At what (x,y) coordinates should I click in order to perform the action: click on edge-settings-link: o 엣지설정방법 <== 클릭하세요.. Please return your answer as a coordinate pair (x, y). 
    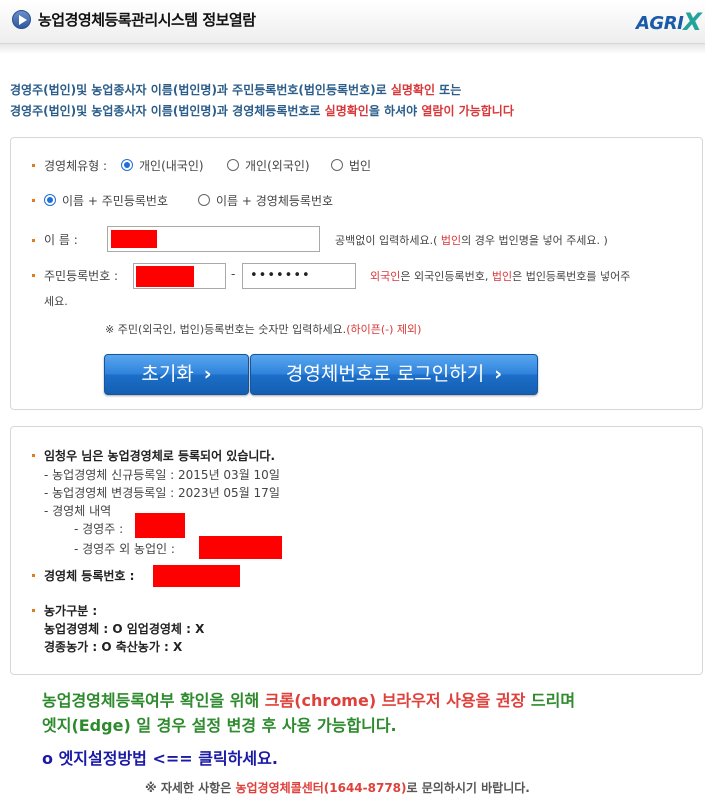
    Looking at the image, I should click on (160, 757).